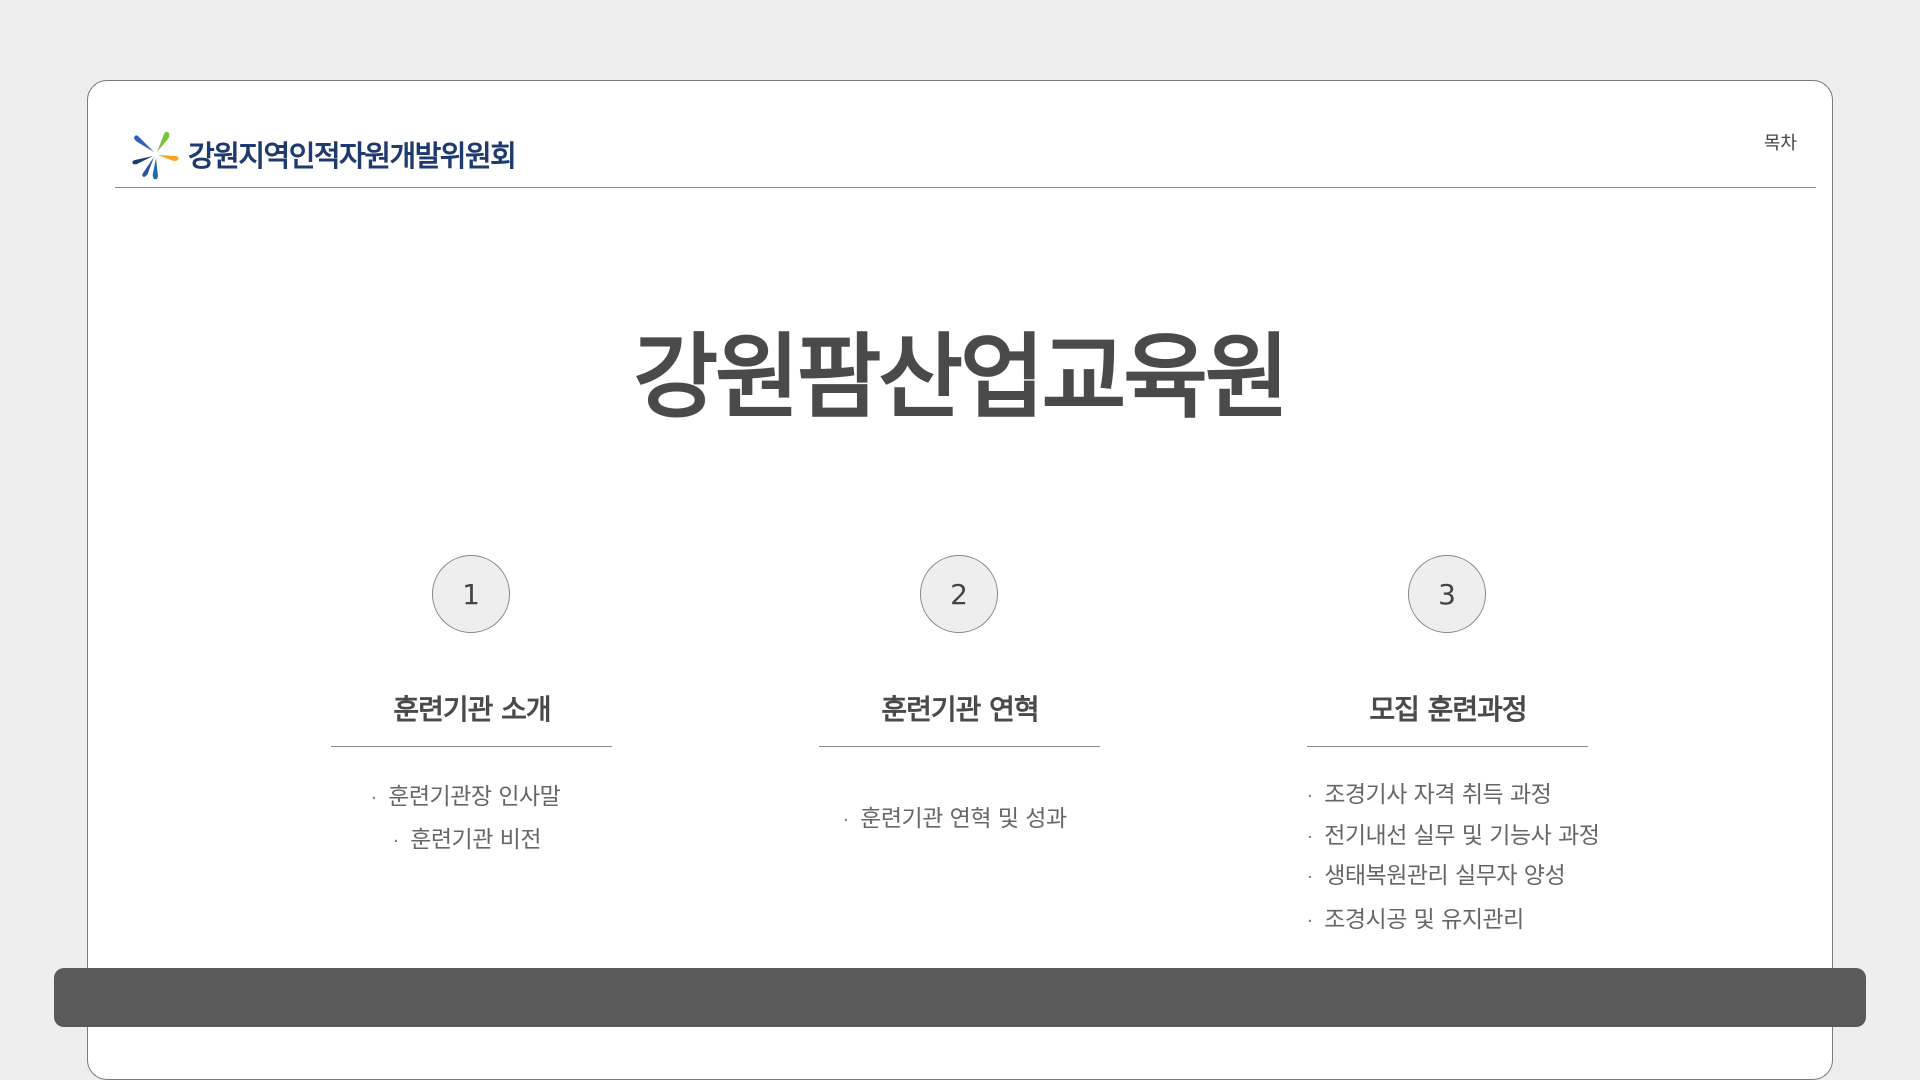  I want to click on header: 강원지역인적자원개발위원회 목차, so click(965, 134).